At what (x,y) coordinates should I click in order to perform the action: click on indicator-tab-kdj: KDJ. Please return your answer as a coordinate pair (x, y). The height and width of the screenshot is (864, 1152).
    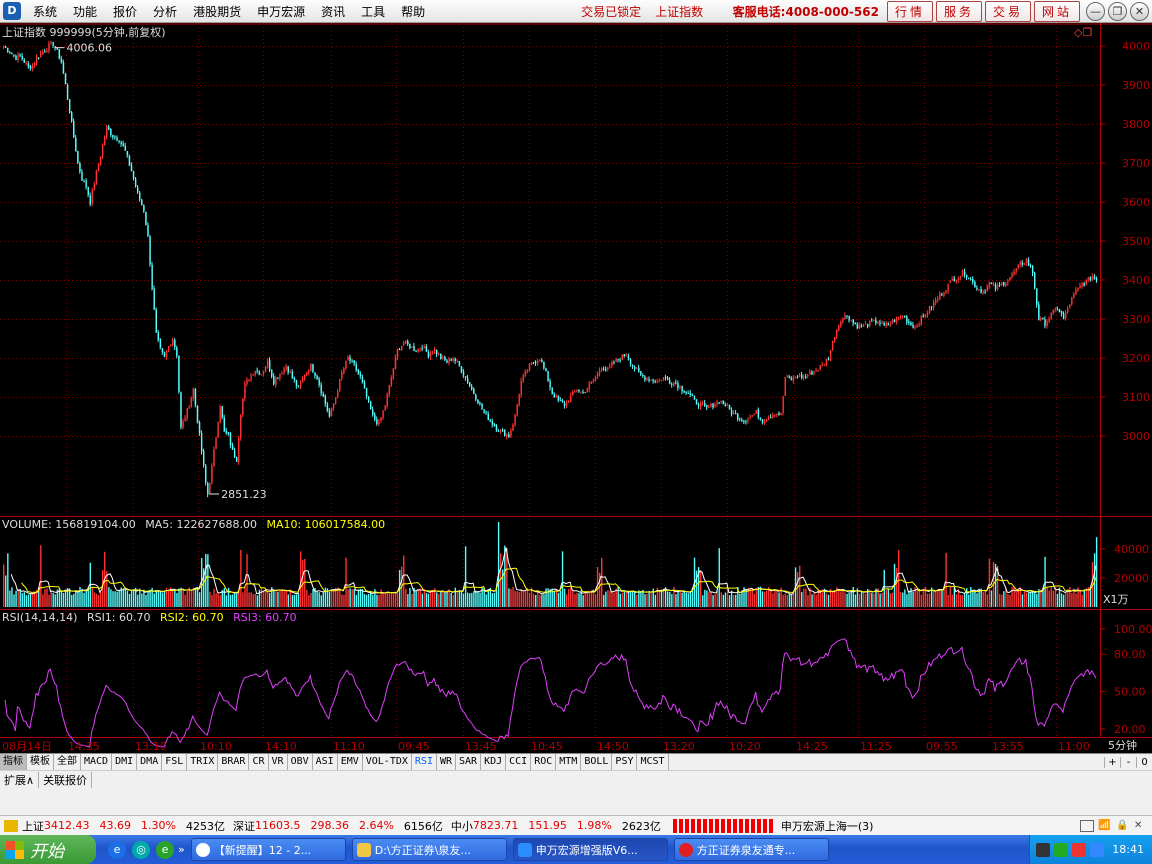
    Looking at the image, I should click on (494, 762).